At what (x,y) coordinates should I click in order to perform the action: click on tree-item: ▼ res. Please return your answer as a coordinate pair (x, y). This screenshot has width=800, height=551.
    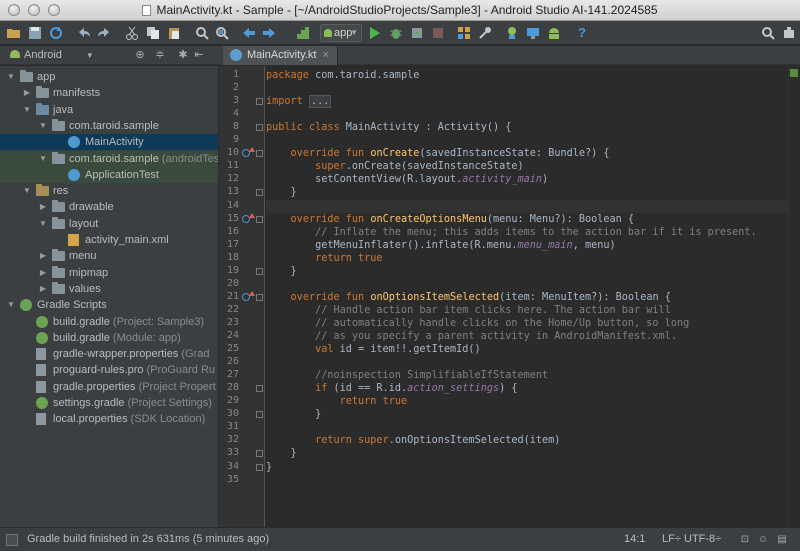
    Looking at the image, I should click on (109, 191).